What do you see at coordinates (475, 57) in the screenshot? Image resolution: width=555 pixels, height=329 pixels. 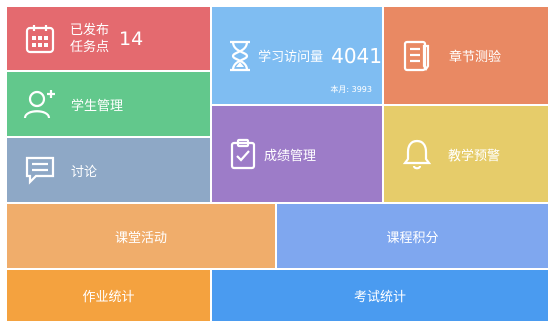 I see `chapter-quiz-label: 章节测验` at bounding box center [475, 57].